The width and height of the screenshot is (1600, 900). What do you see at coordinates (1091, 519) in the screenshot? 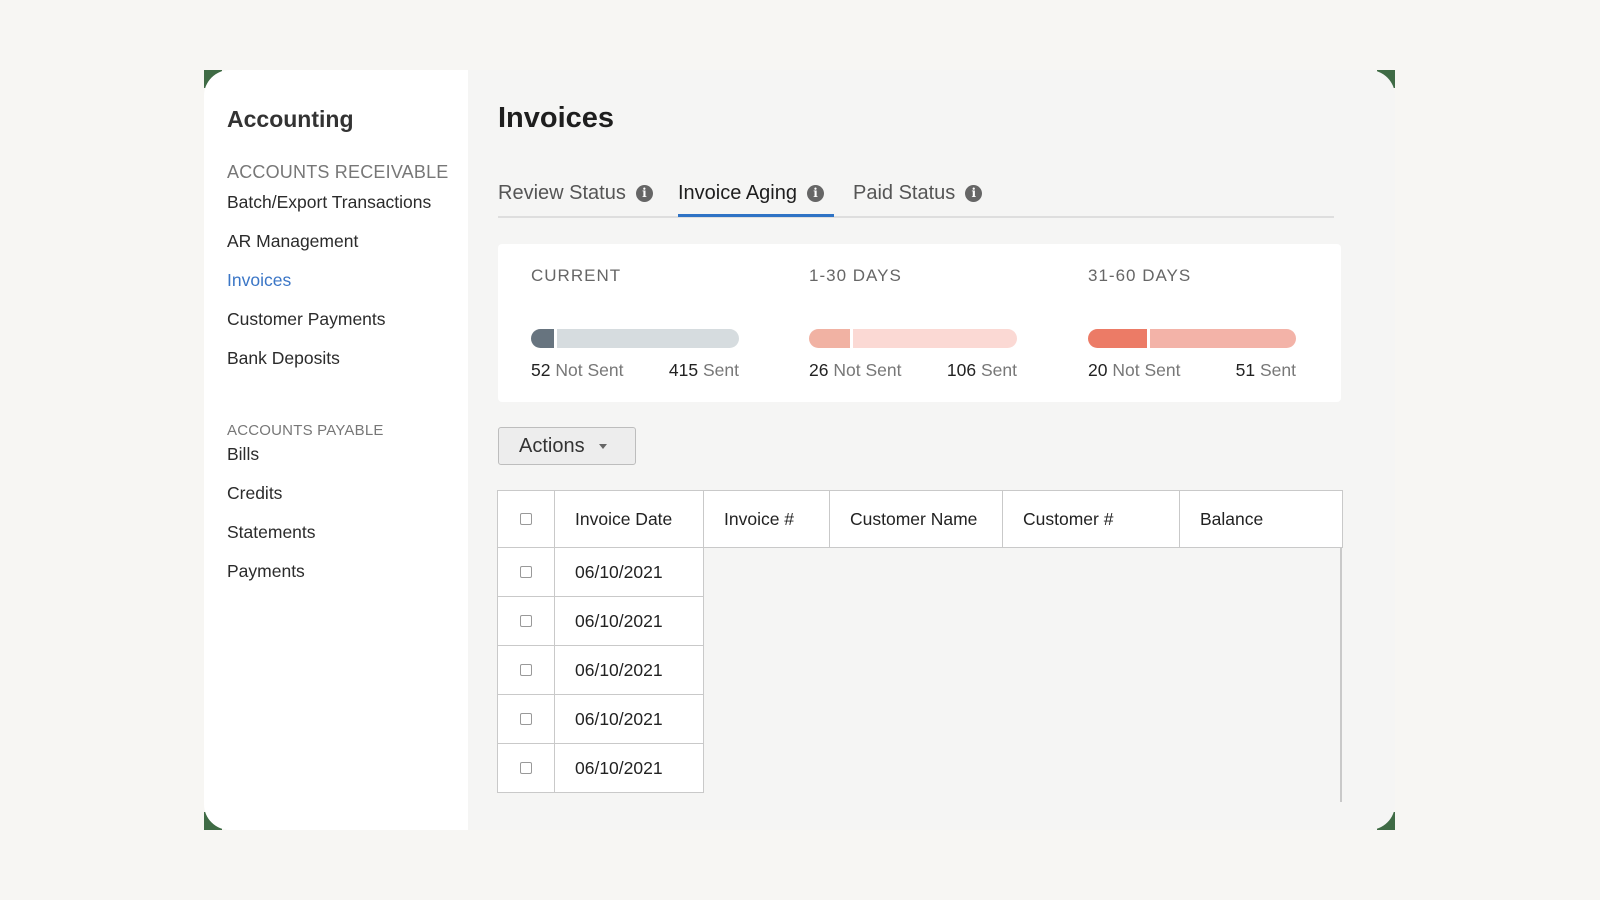
I see `column-header-customer-number: Customer #` at bounding box center [1091, 519].